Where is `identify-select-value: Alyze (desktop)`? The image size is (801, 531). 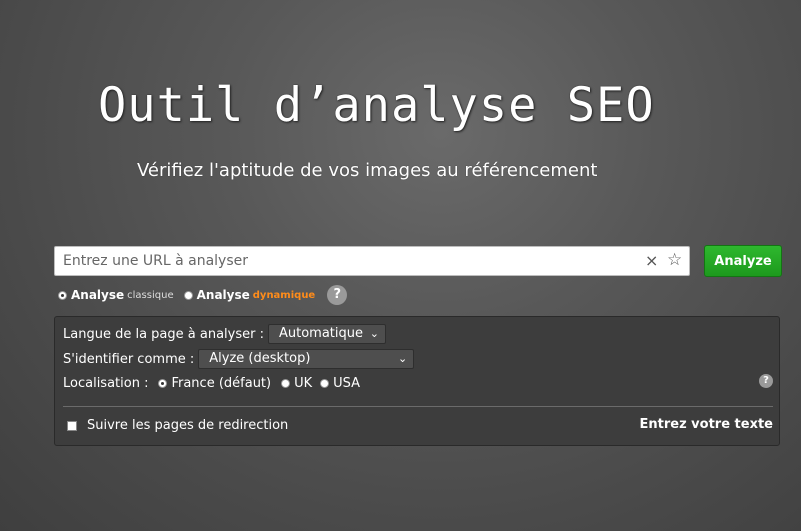
identify-select-value: Alyze (desktop) is located at coordinates (260, 358).